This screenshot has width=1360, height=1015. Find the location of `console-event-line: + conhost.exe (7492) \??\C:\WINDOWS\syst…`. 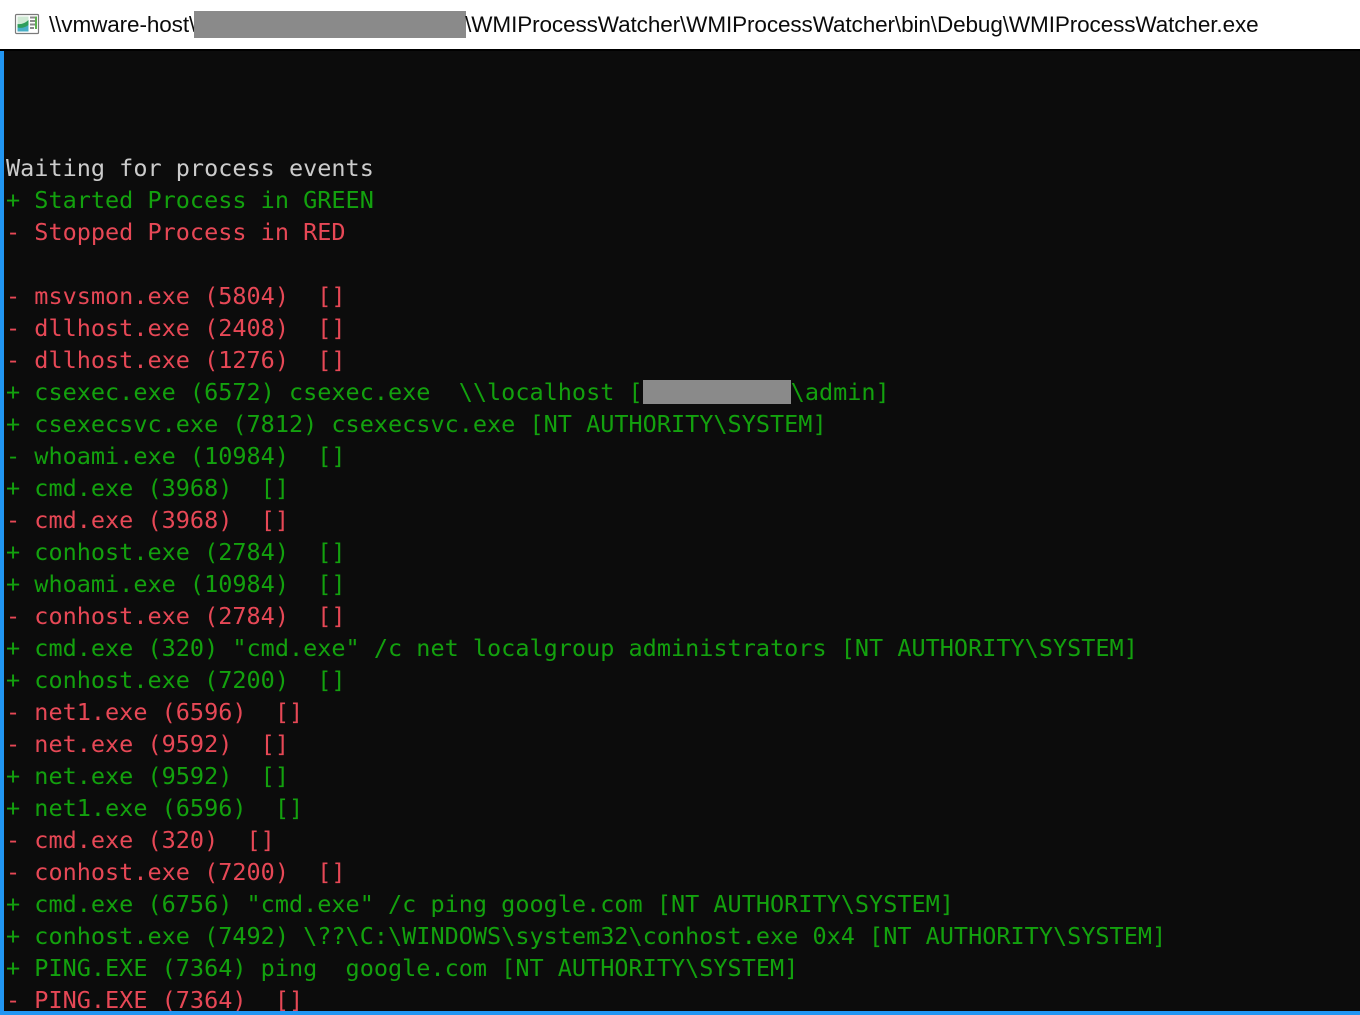

console-event-line: + conhost.exe (7492) \??\C:\WINDOWS\syst… is located at coordinates (586, 936).